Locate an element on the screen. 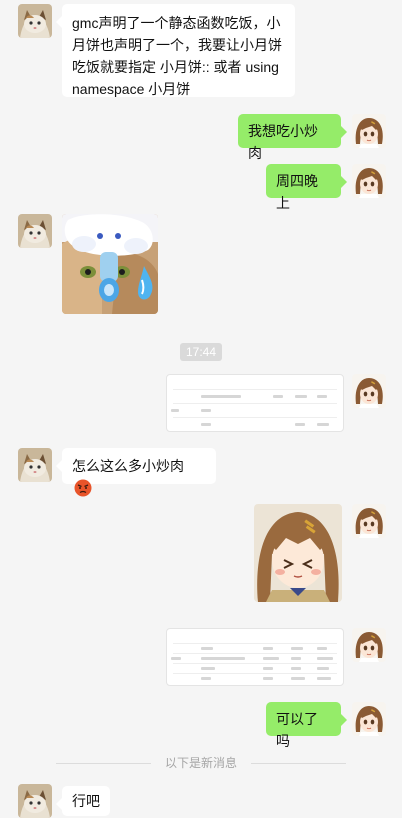  angry-face-icon is located at coordinates (83, 488).